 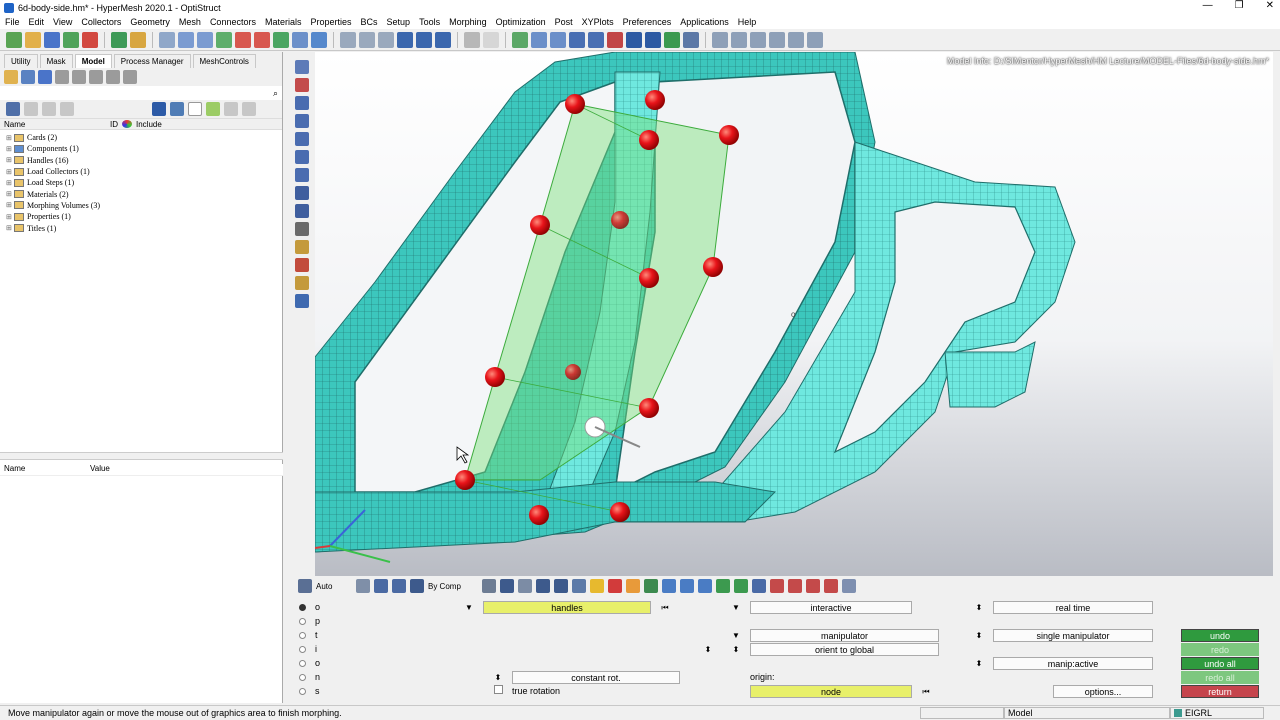 I want to click on sum-icon, so click(x=672, y=39).